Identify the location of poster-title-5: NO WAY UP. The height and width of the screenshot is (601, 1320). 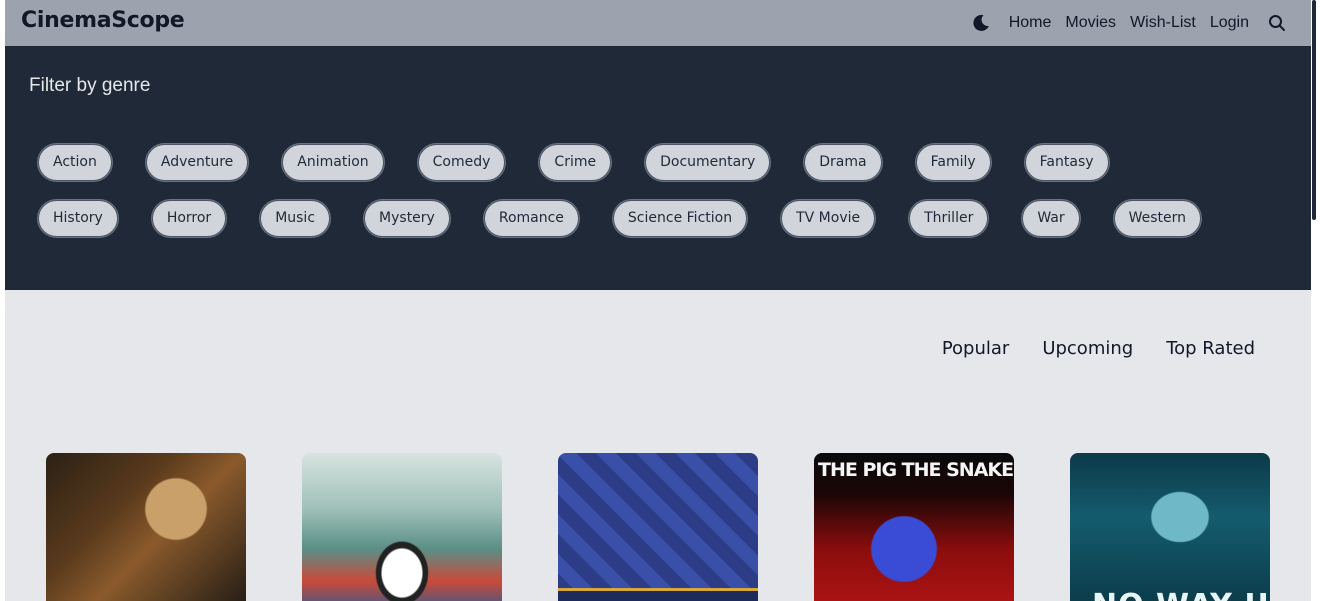
(1181, 594).